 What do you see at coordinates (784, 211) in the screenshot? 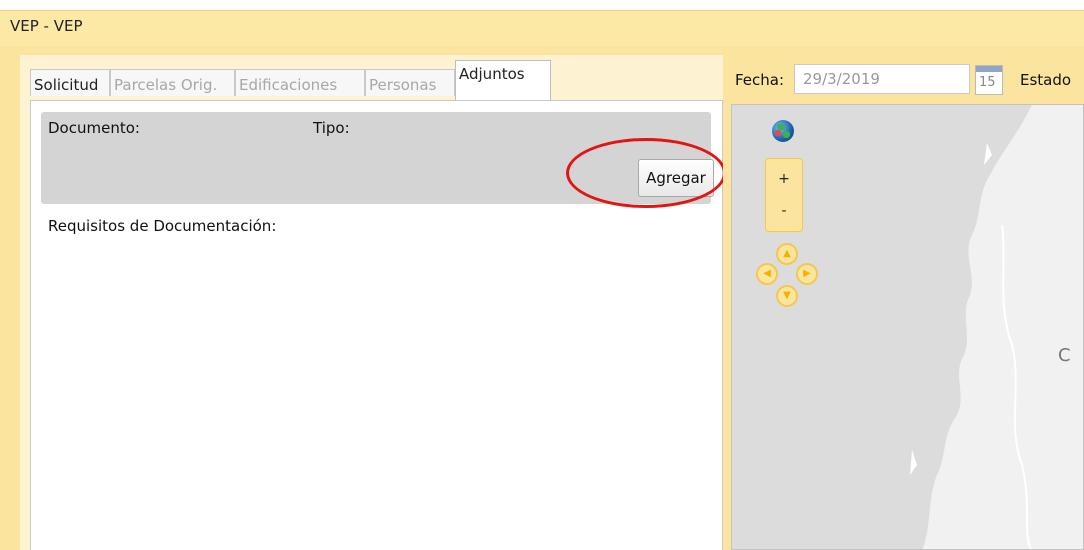
I see `zoom-out-button: -` at bounding box center [784, 211].